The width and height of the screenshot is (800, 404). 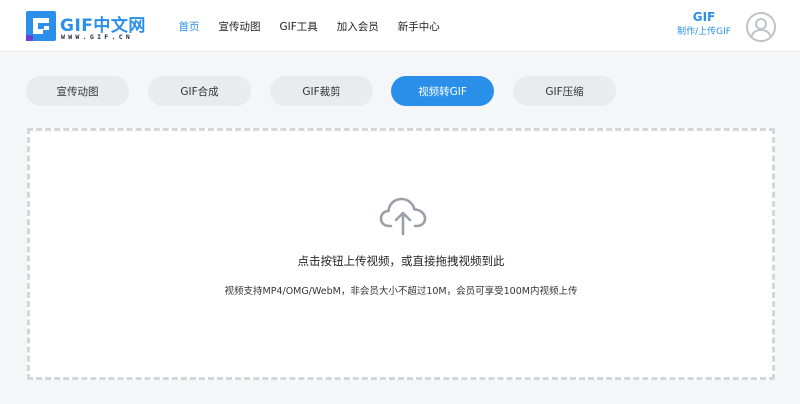 I want to click on cloud-upload-icon, so click(x=403, y=215).